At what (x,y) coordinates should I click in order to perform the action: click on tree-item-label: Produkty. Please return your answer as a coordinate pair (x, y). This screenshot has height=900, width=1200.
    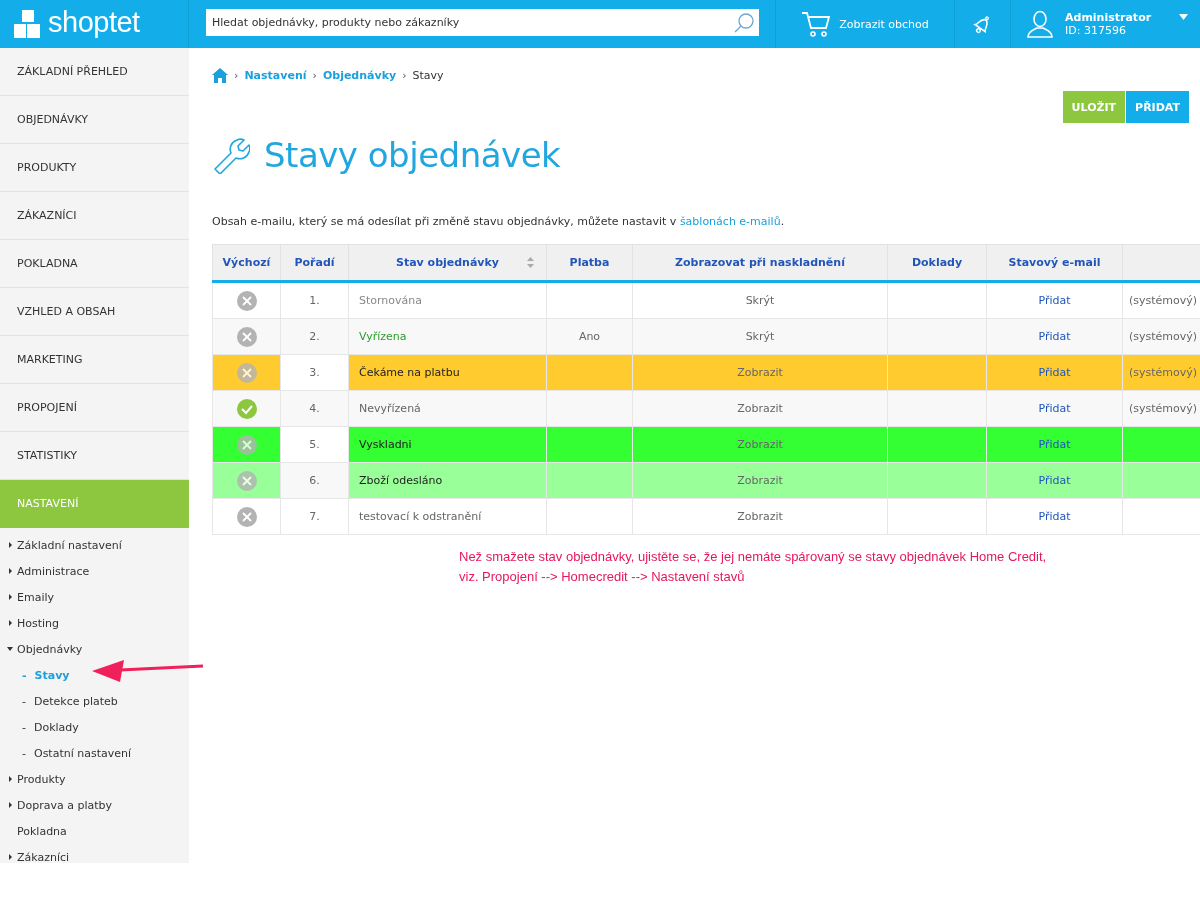
    Looking at the image, I should click on (41, 779).